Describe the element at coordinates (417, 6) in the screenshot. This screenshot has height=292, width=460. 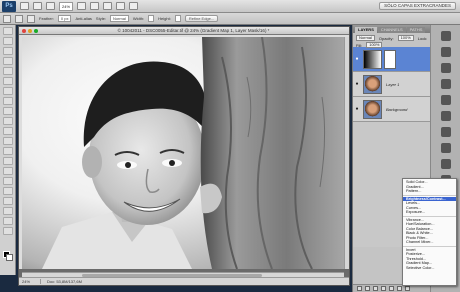
I see `workspace-switcher: SÓLO CAPAS EXTRACRANDES` at that location.